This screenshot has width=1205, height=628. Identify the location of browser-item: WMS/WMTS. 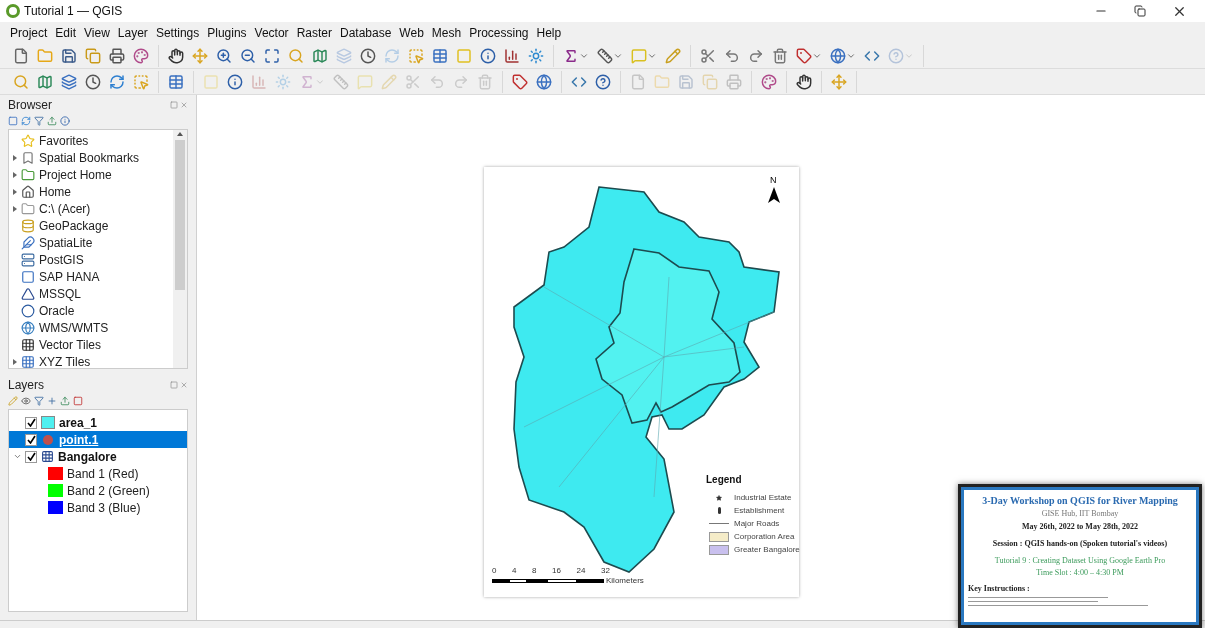
(74, 327).